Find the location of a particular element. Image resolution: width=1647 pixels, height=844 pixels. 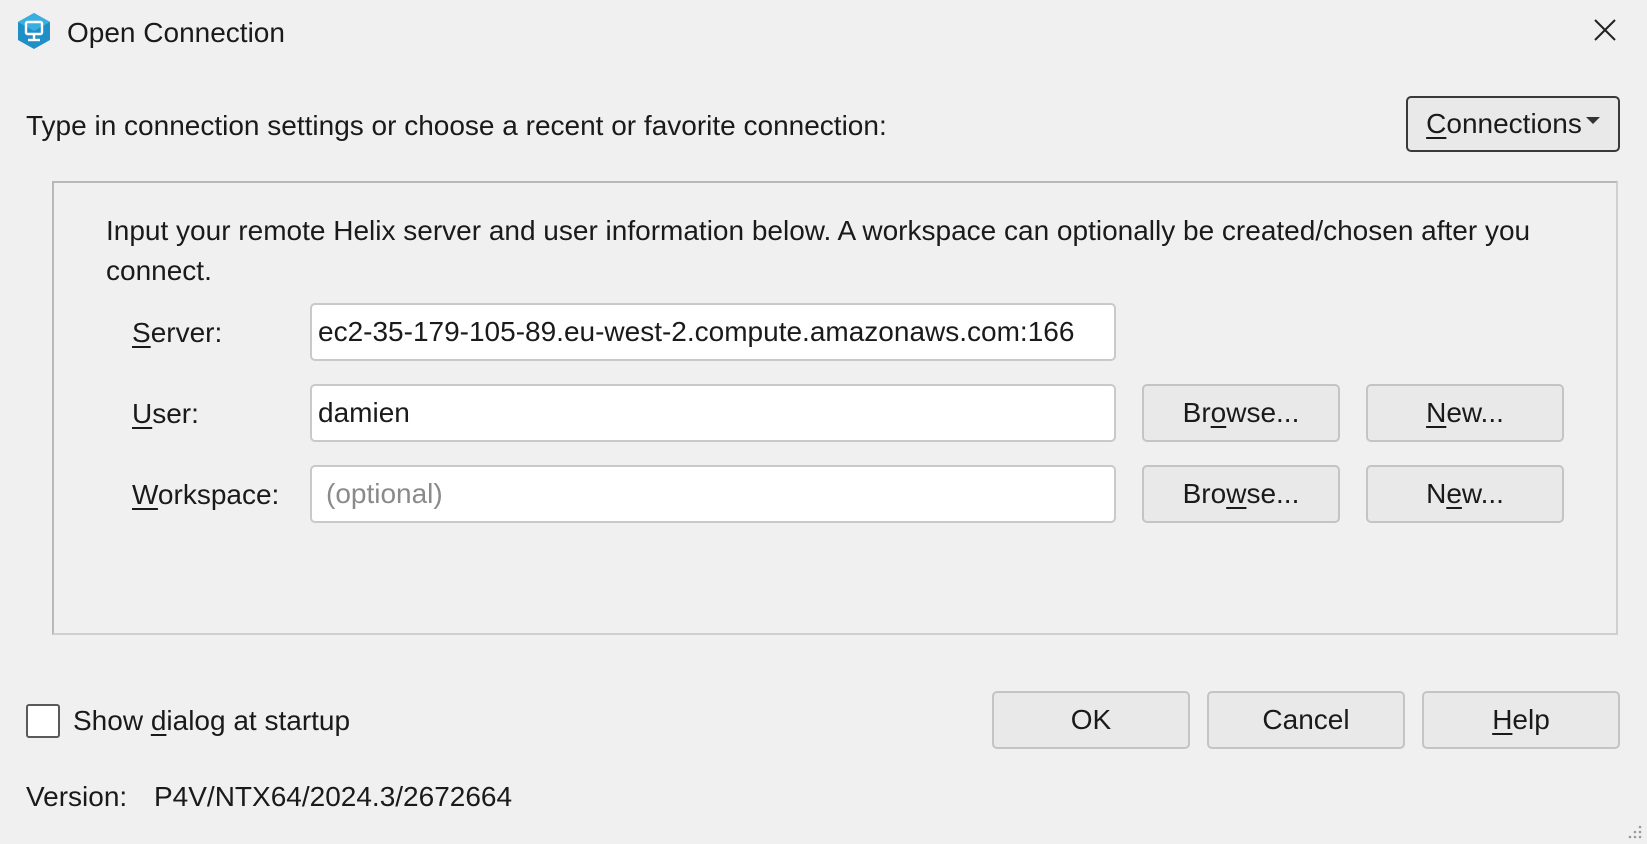

help-button: Help is located at coordinates (1521, 720).